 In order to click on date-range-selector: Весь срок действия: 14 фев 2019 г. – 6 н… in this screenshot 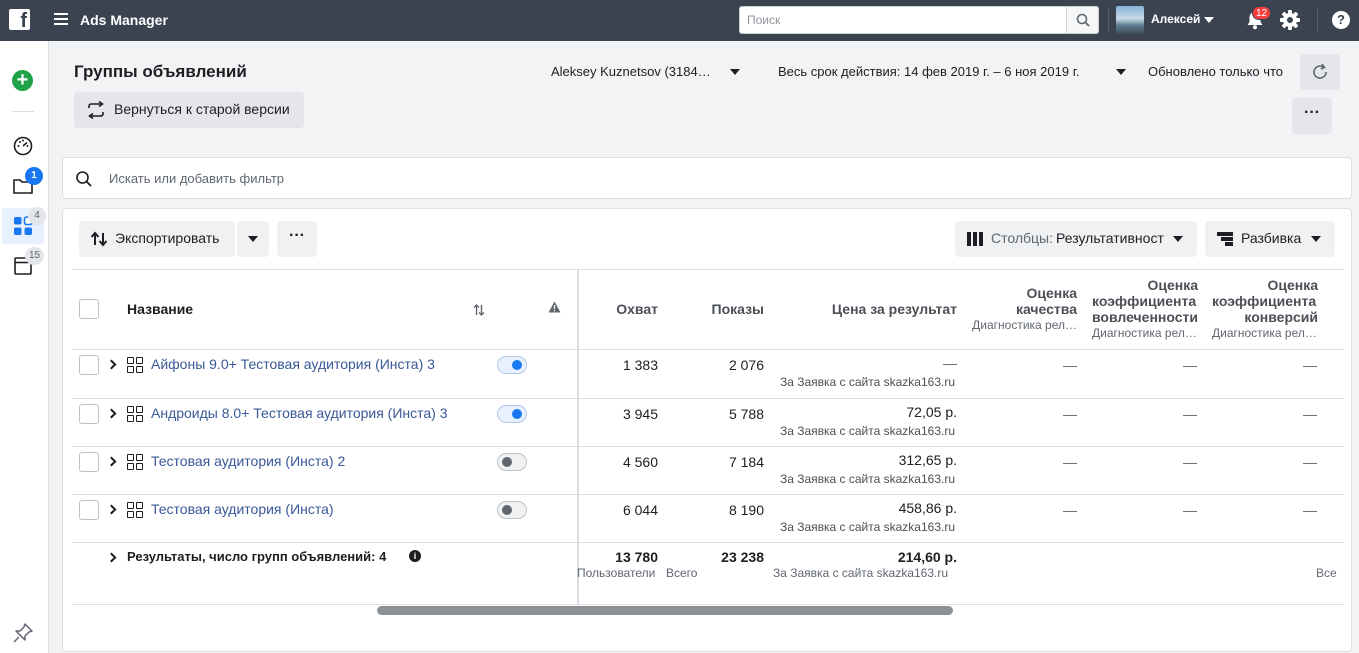, I will do `click(928, 71)`.